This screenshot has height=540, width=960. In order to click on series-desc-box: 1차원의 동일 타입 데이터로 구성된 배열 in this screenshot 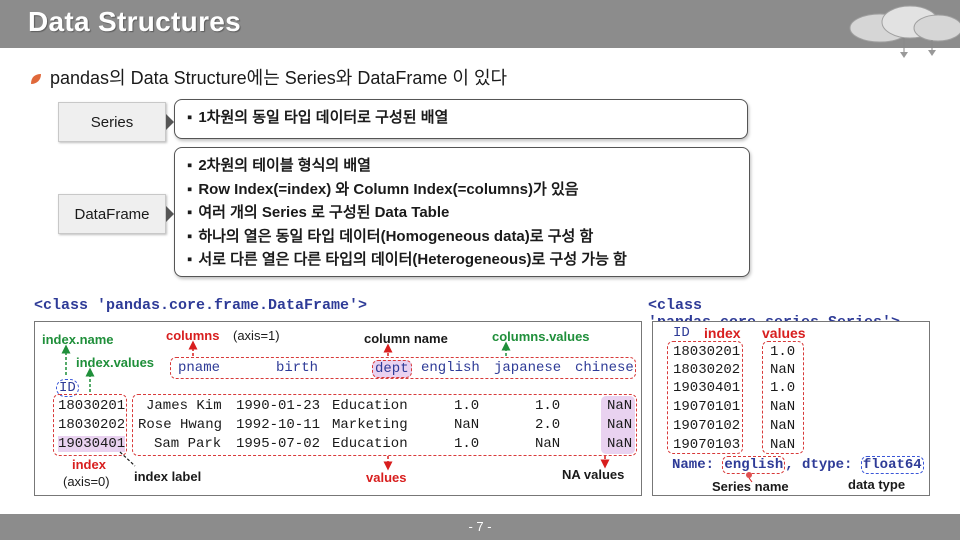, I will do `click(461, 119)`.